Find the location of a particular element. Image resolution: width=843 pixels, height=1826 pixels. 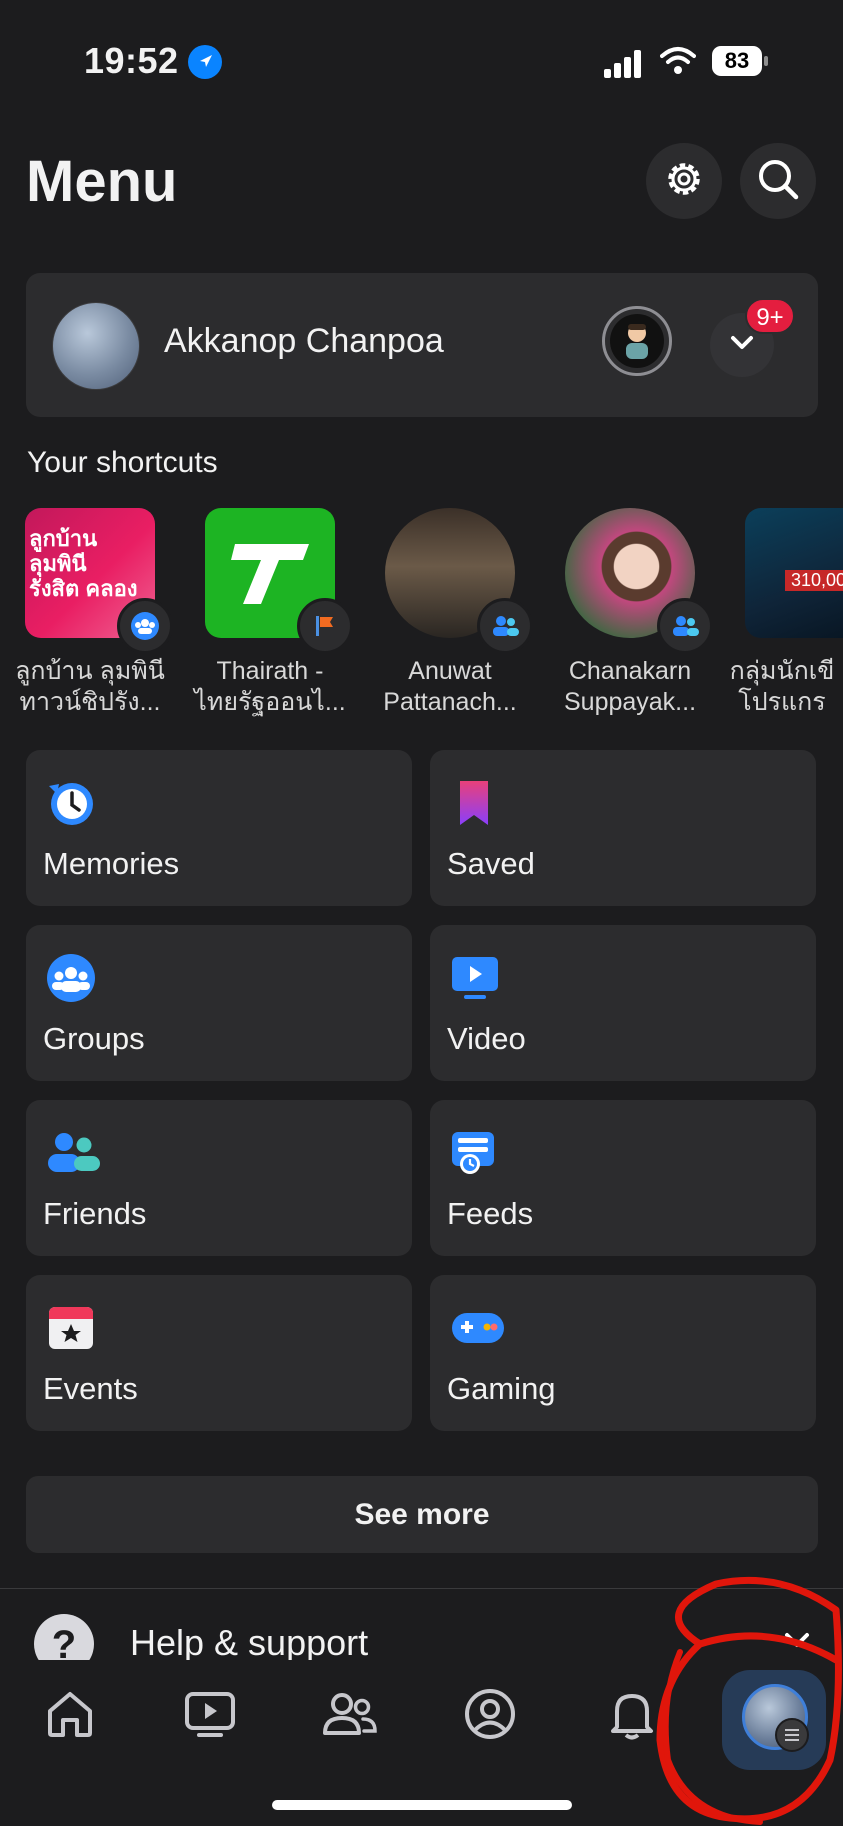

battery-indicator: 83 is located at coordinates (737, 61).